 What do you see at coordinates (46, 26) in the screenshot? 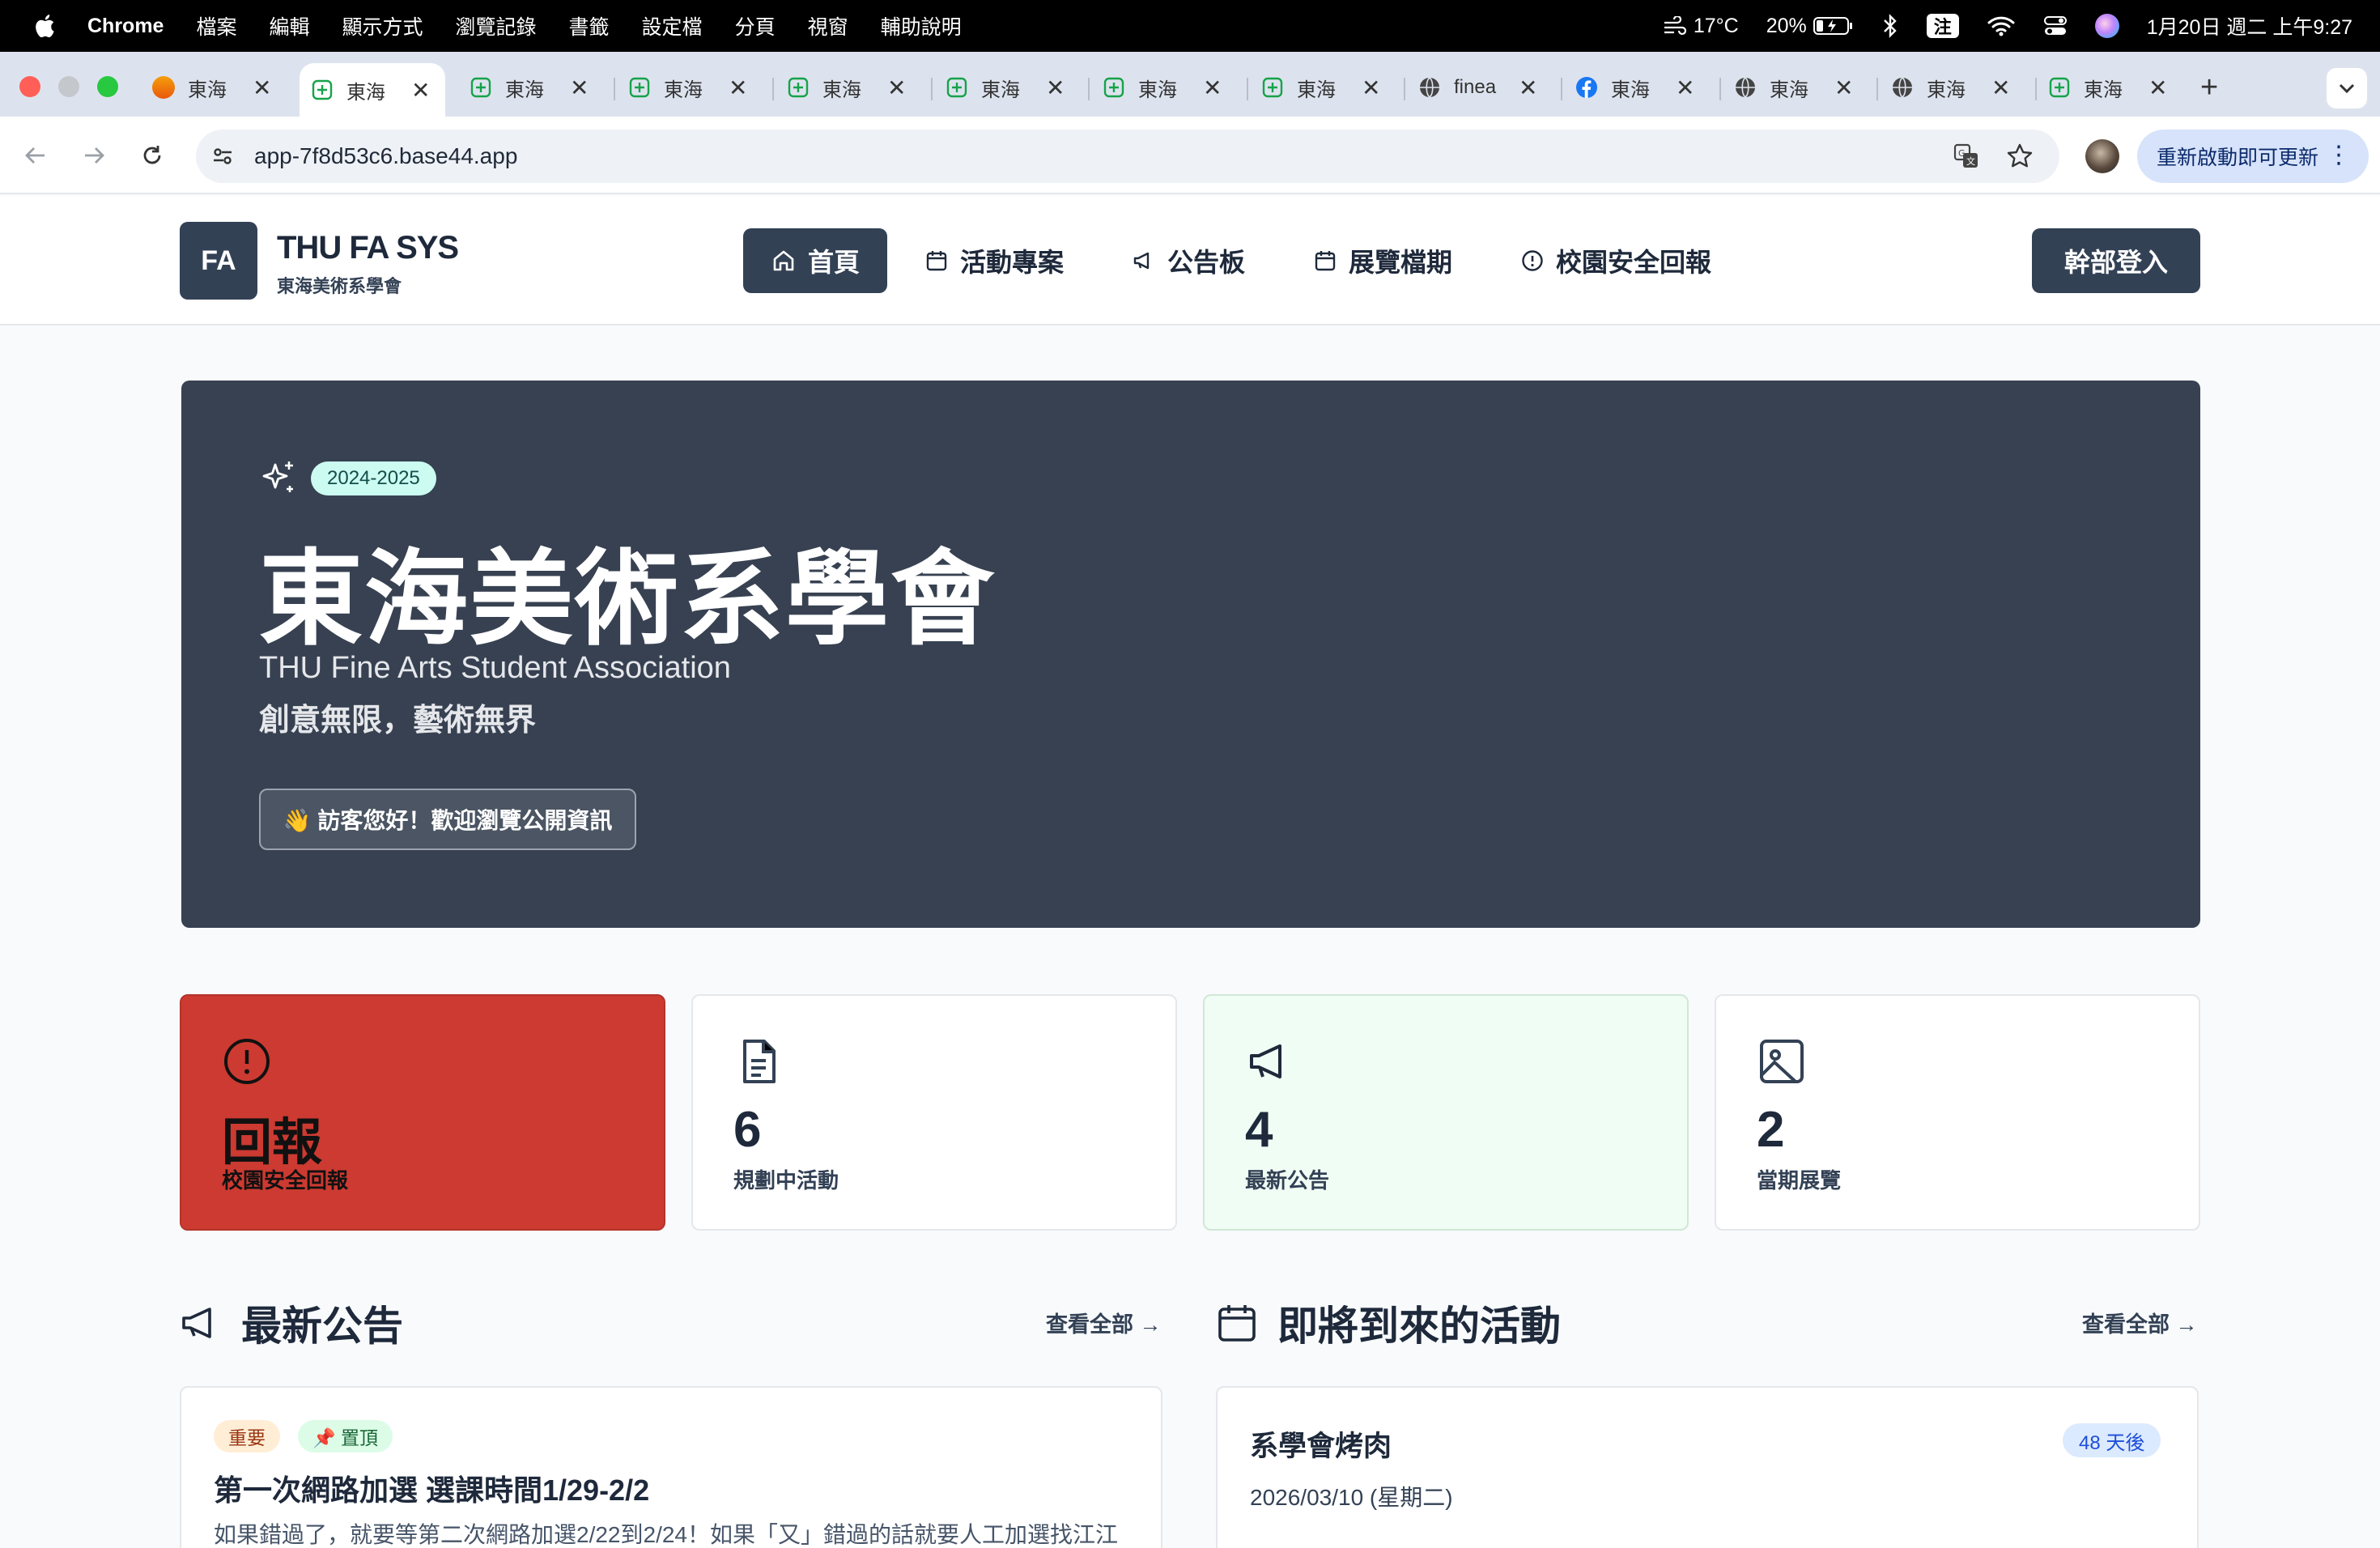
I see `apple-icon` at bounding box center [46, 26].